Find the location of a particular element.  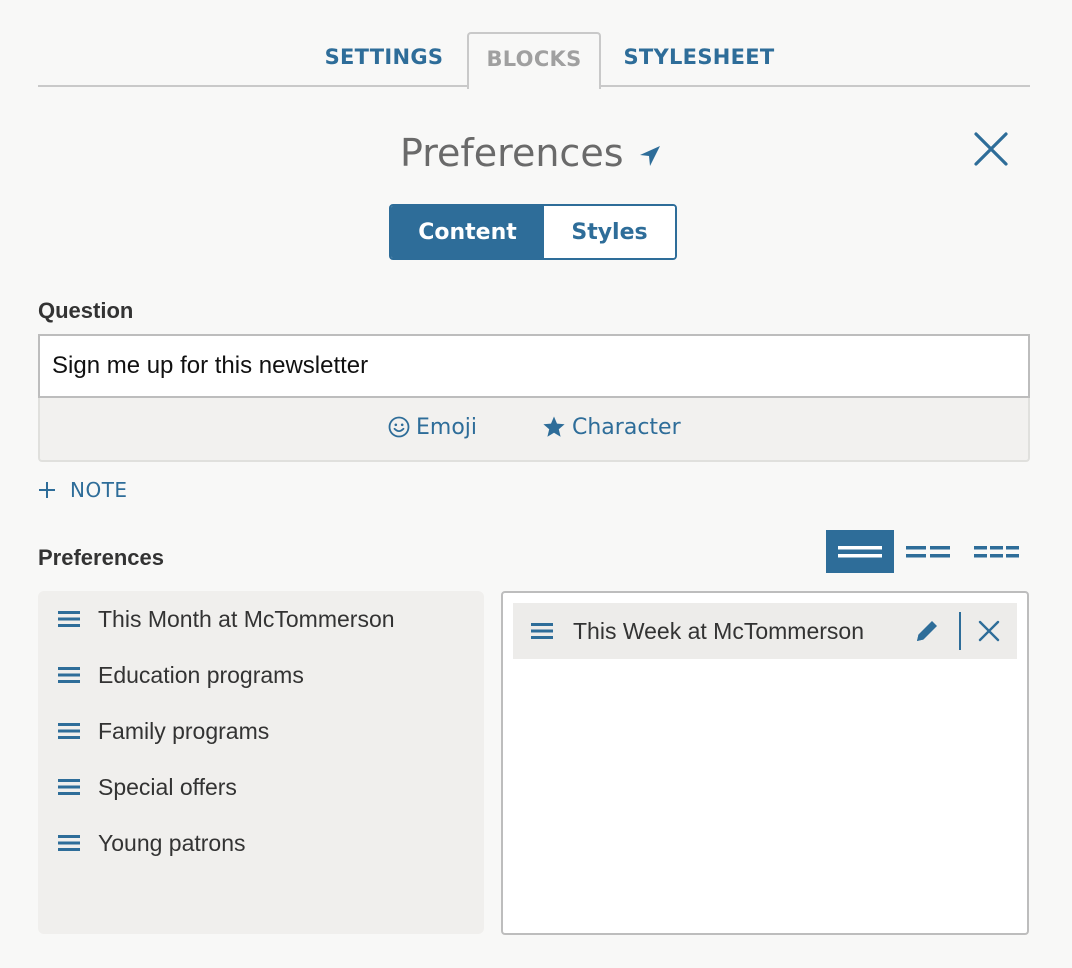

list-item: Family programs is located at coordinates (226, 731).